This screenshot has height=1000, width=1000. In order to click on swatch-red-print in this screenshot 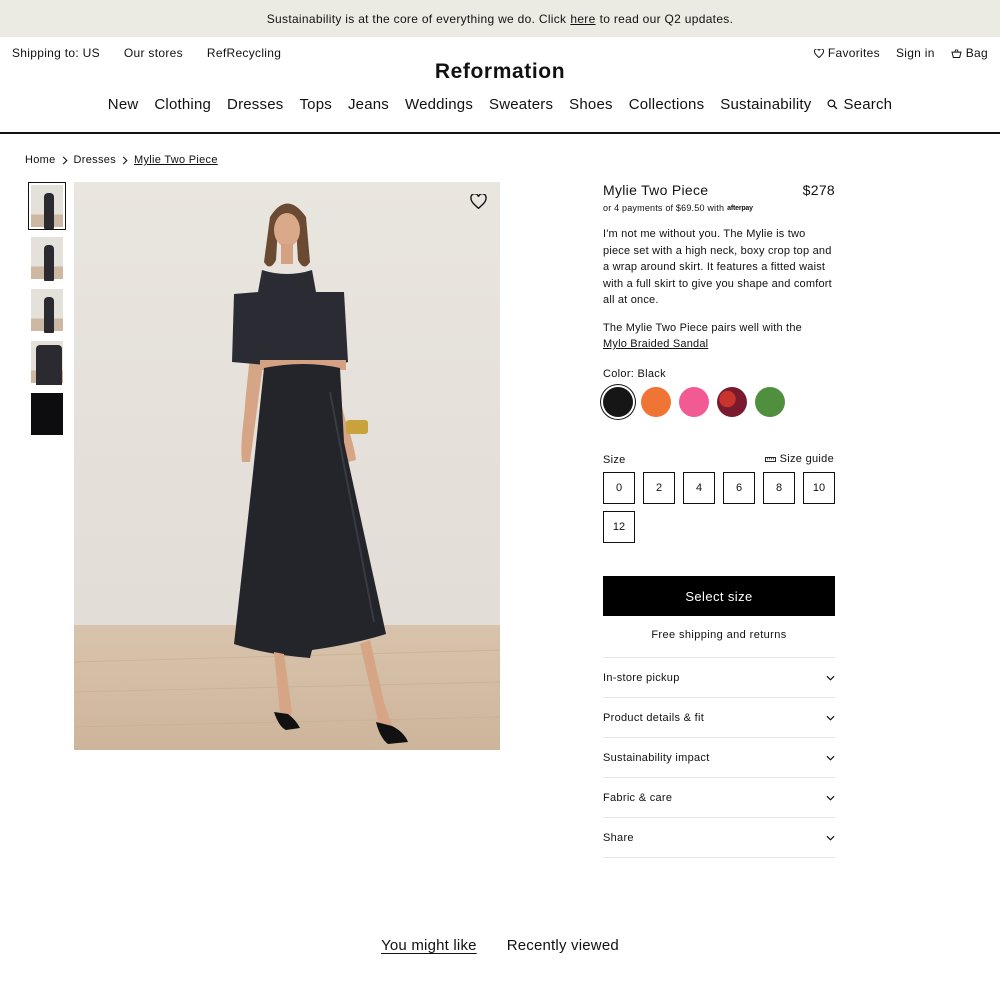, I will do `click(732, 402)`.